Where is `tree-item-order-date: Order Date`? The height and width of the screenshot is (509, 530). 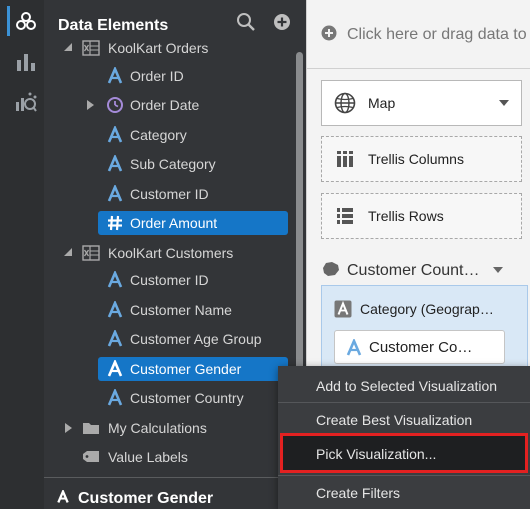 tree-item-order-date: Order Date is located at coordinates (169, 105).